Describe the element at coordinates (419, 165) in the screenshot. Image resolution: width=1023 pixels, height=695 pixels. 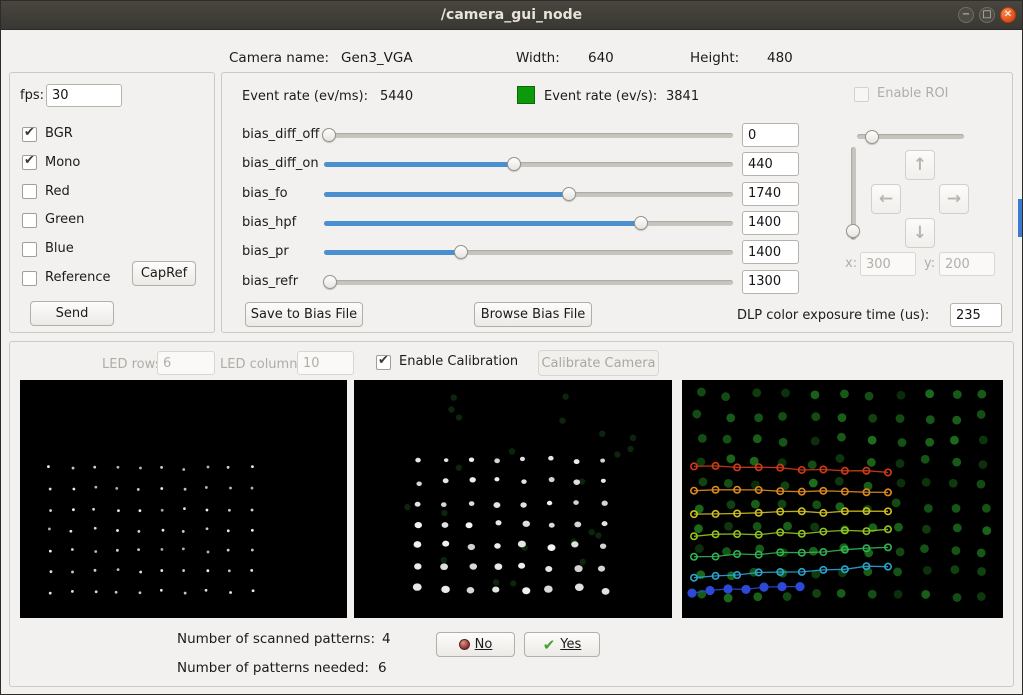
I see `bias_diff_on-slider-fill` at that location.